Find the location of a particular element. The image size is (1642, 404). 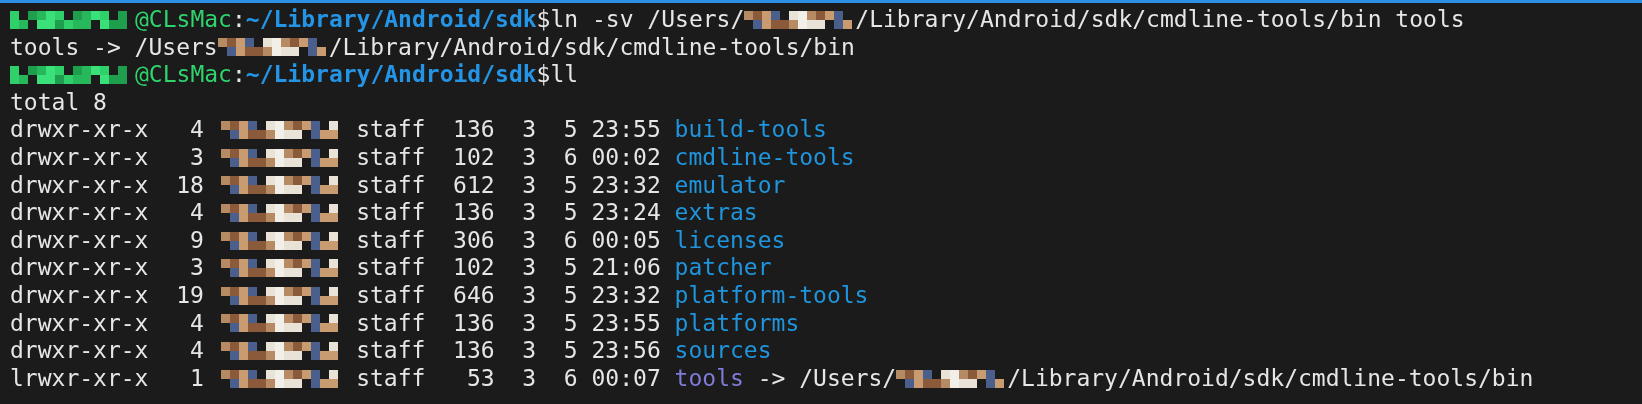

link-target-text: /Library/Android/sdk/cmdline-tools/bin is located at coordinates (1270, 378).